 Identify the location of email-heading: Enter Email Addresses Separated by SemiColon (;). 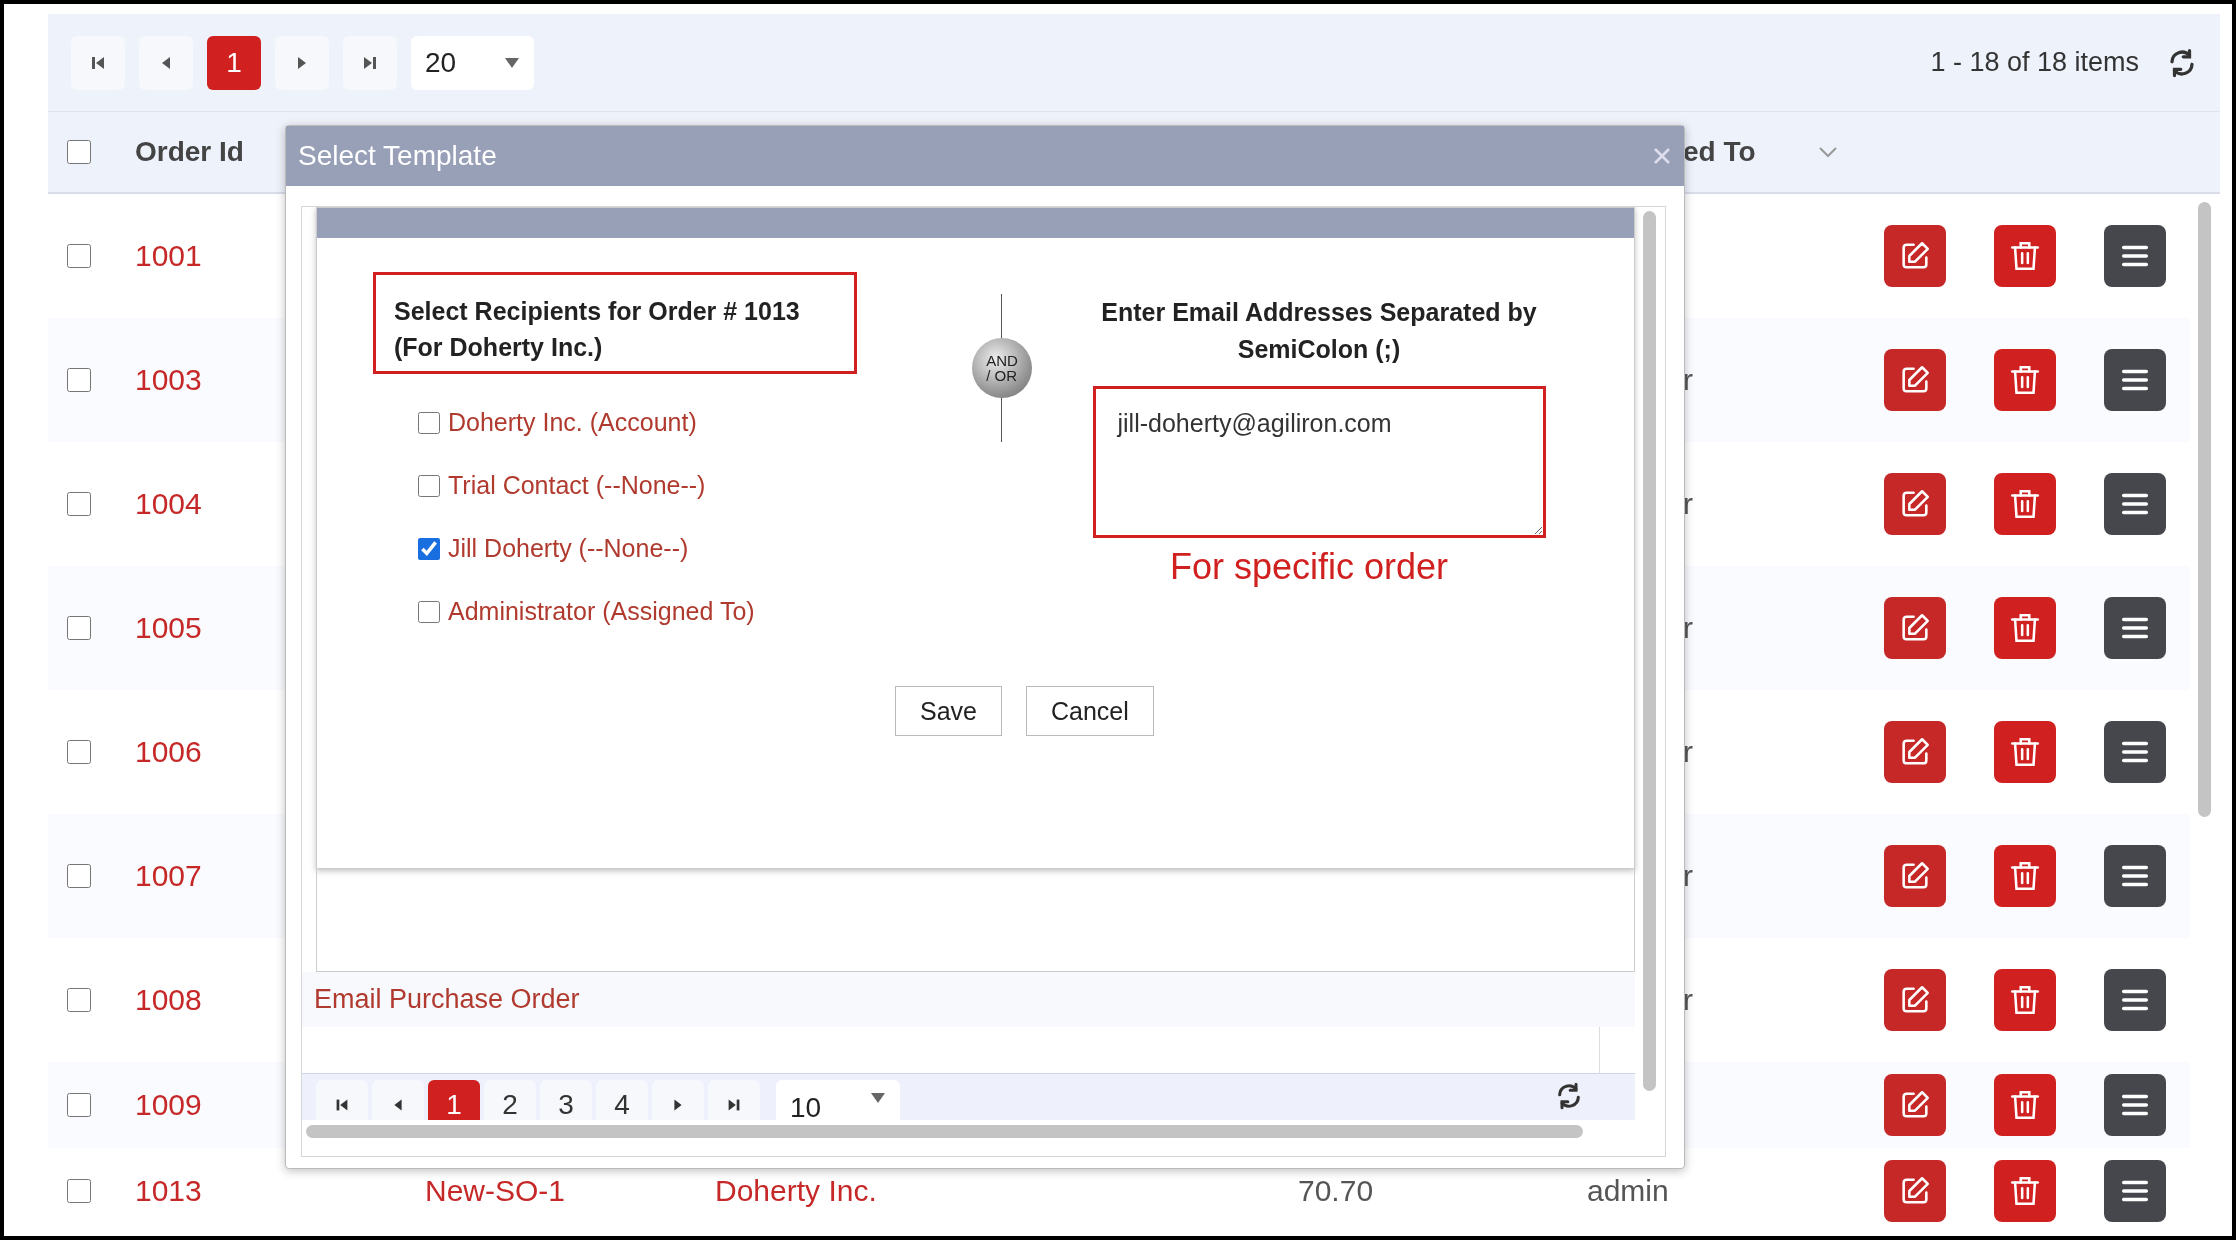
(1319, 331).